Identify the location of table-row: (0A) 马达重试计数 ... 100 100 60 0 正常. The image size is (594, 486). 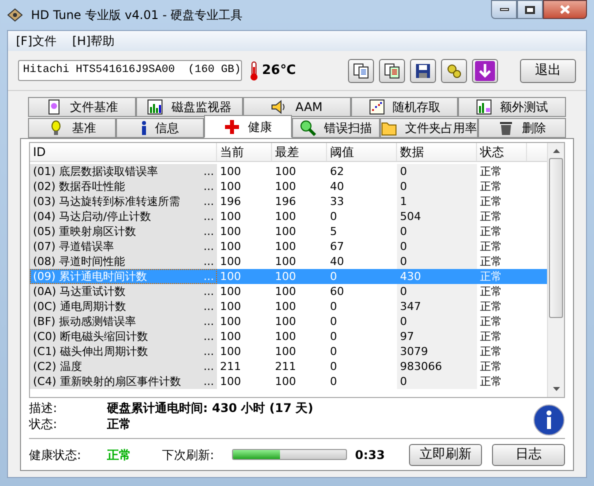
(288, 291).